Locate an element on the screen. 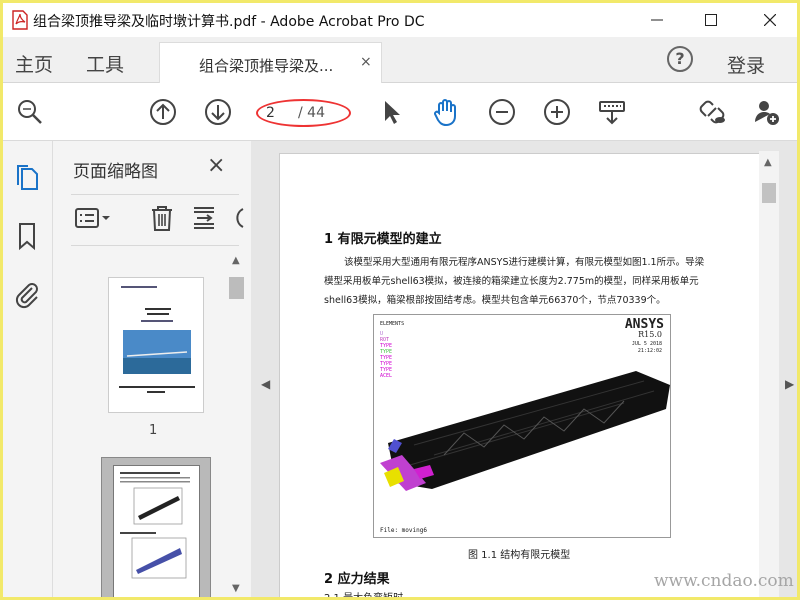 This screenshot has width=800, height=600. close-window-button is located at coordinates (770, 20).